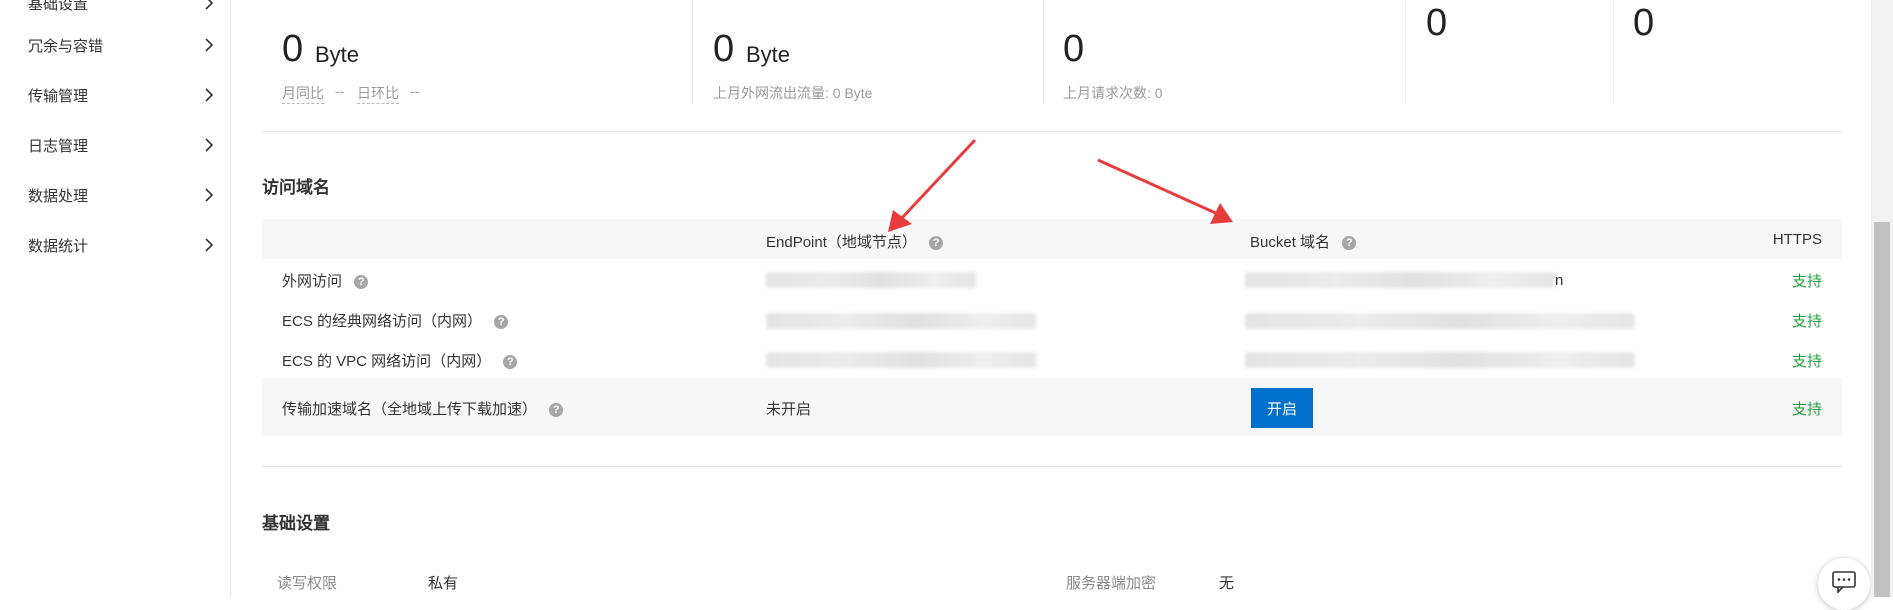 The image size is (1893, 610). What do you see at coordinates (1282, 408) in the screenshot?
I see `enable-acceleration-button: 开启` at bounding box center [1282, 408].